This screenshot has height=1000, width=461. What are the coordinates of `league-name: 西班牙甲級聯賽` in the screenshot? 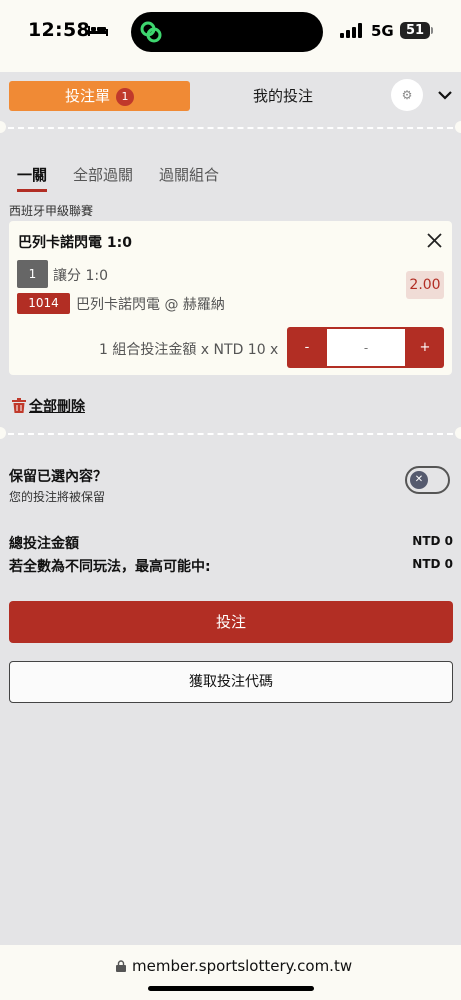 It's located at (51, 211).